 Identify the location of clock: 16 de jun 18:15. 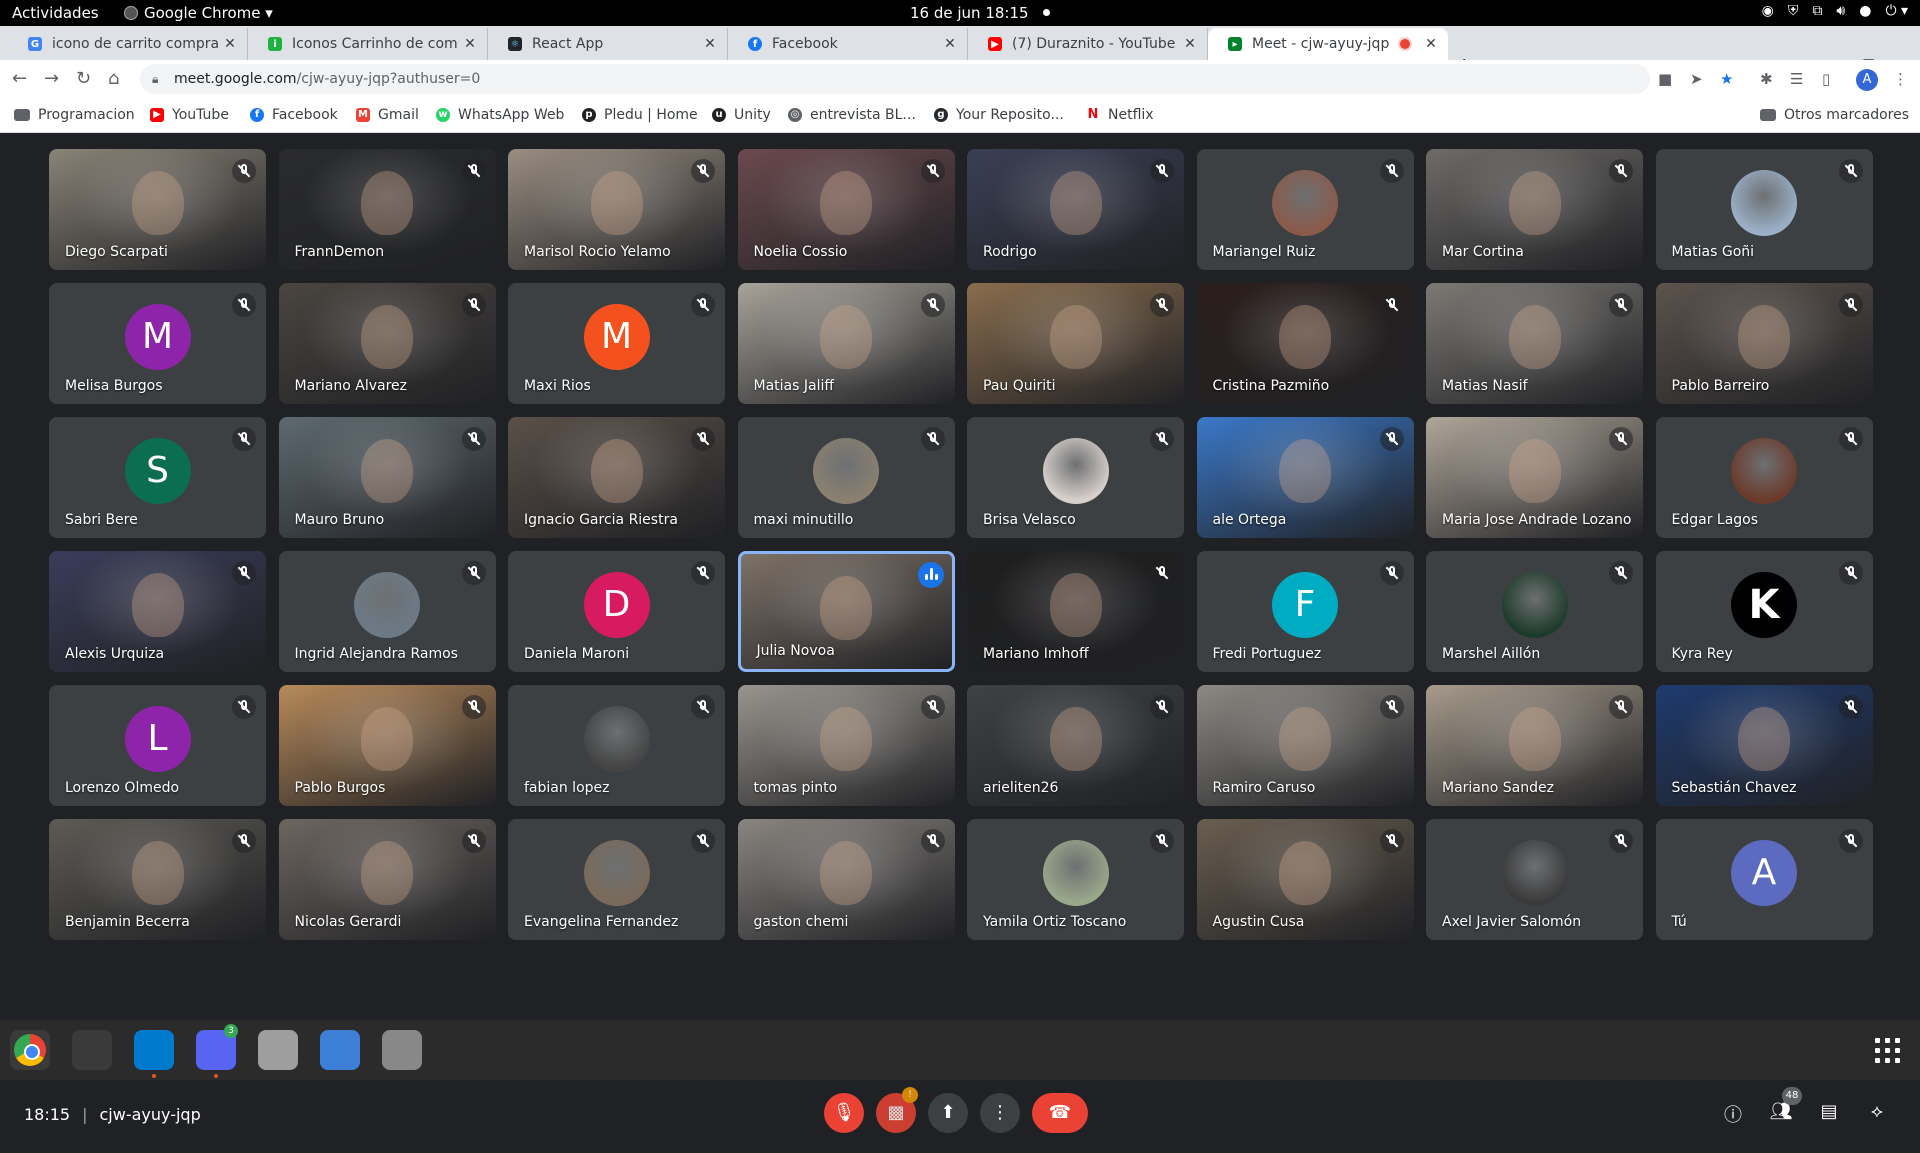
(980, 13).